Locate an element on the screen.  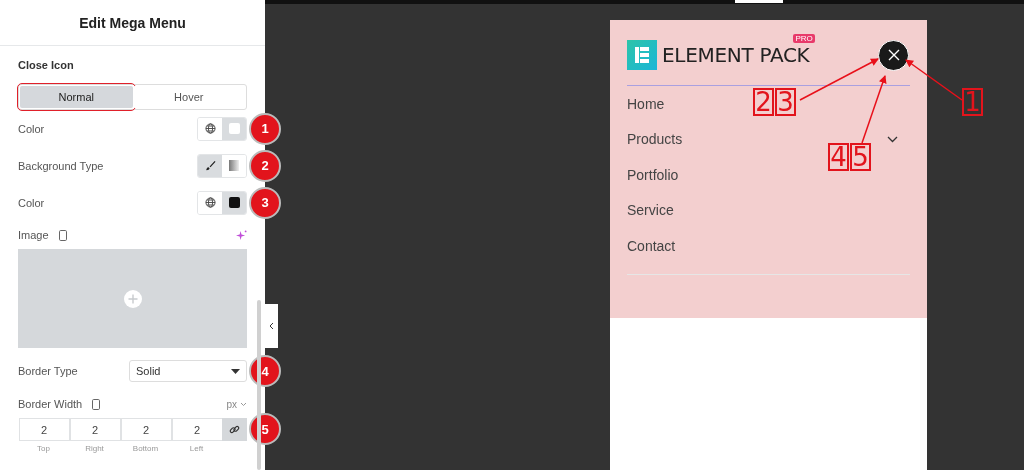
menu-item: Home is located at coordinates (646, 103).